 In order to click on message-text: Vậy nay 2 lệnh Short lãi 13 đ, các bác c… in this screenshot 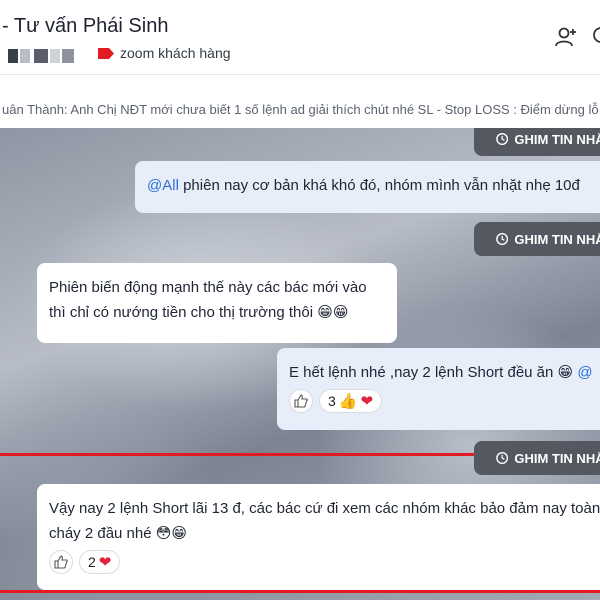, I will do `click(324, 521)`.